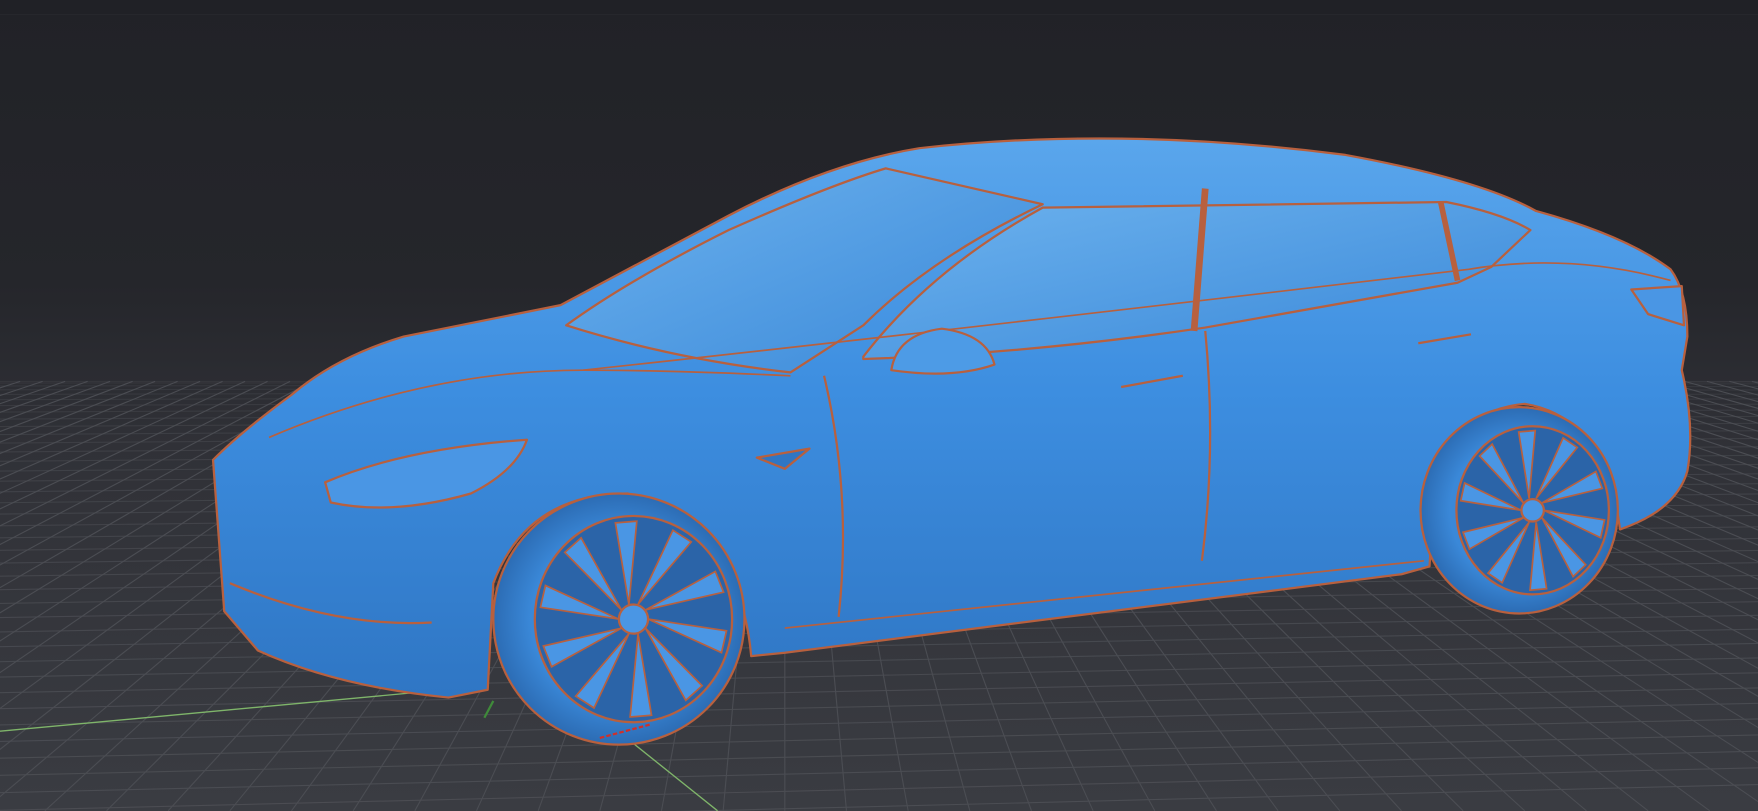 This screenshot has width=1758, height=811. I want to click on rear-hub, so click(1532, 510).